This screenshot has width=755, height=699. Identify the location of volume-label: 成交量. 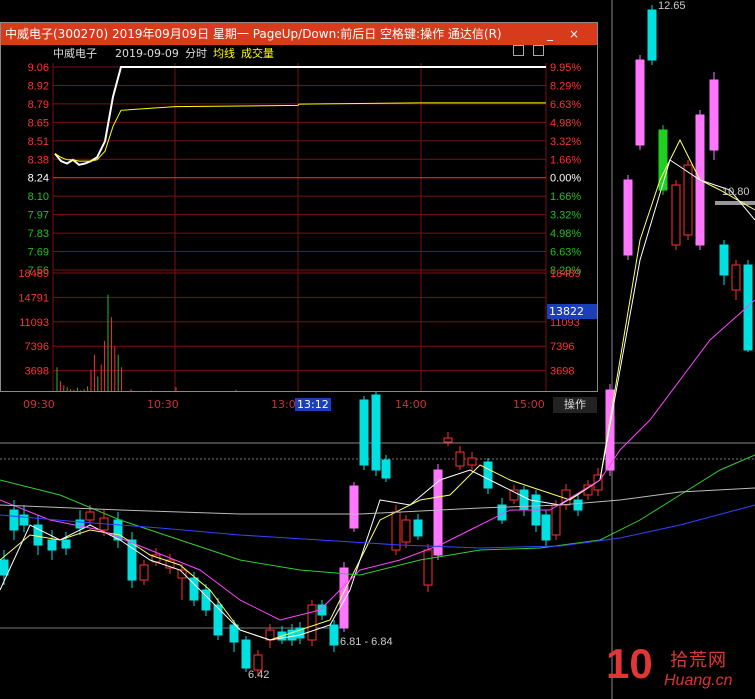
(257, 53).